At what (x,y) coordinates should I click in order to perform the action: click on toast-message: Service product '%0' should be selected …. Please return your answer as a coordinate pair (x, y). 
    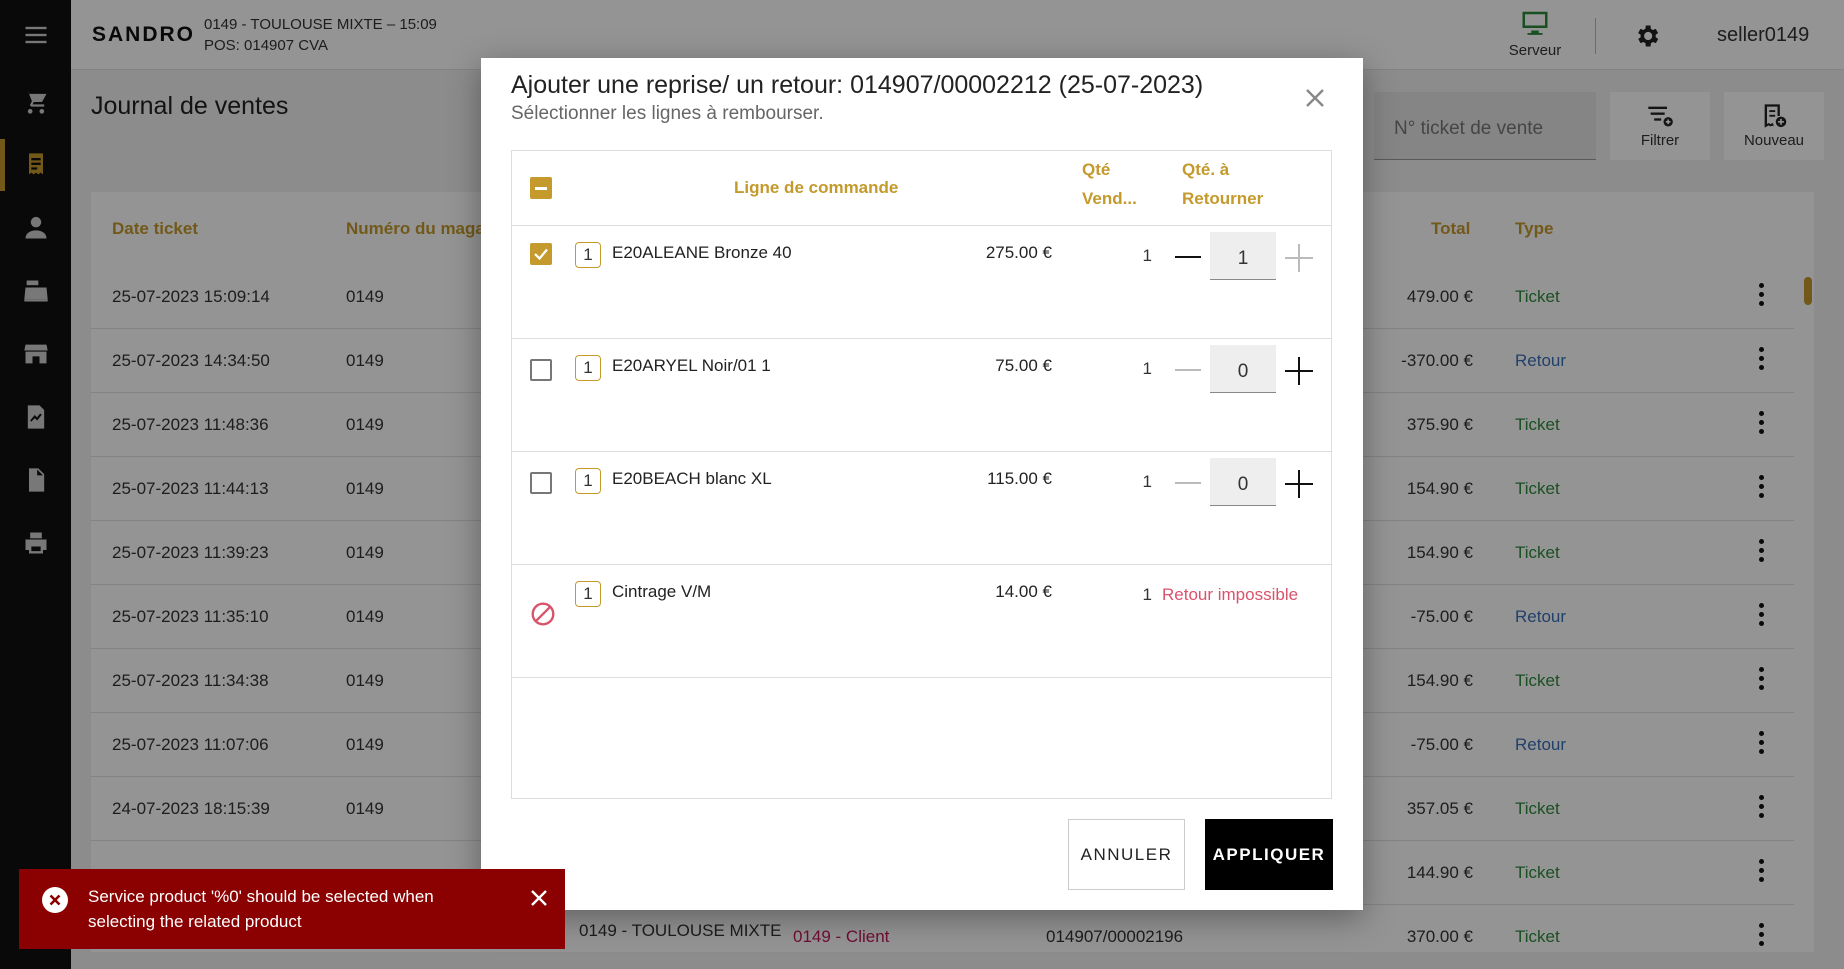
    Looking at the image, I should click on (261, 909).